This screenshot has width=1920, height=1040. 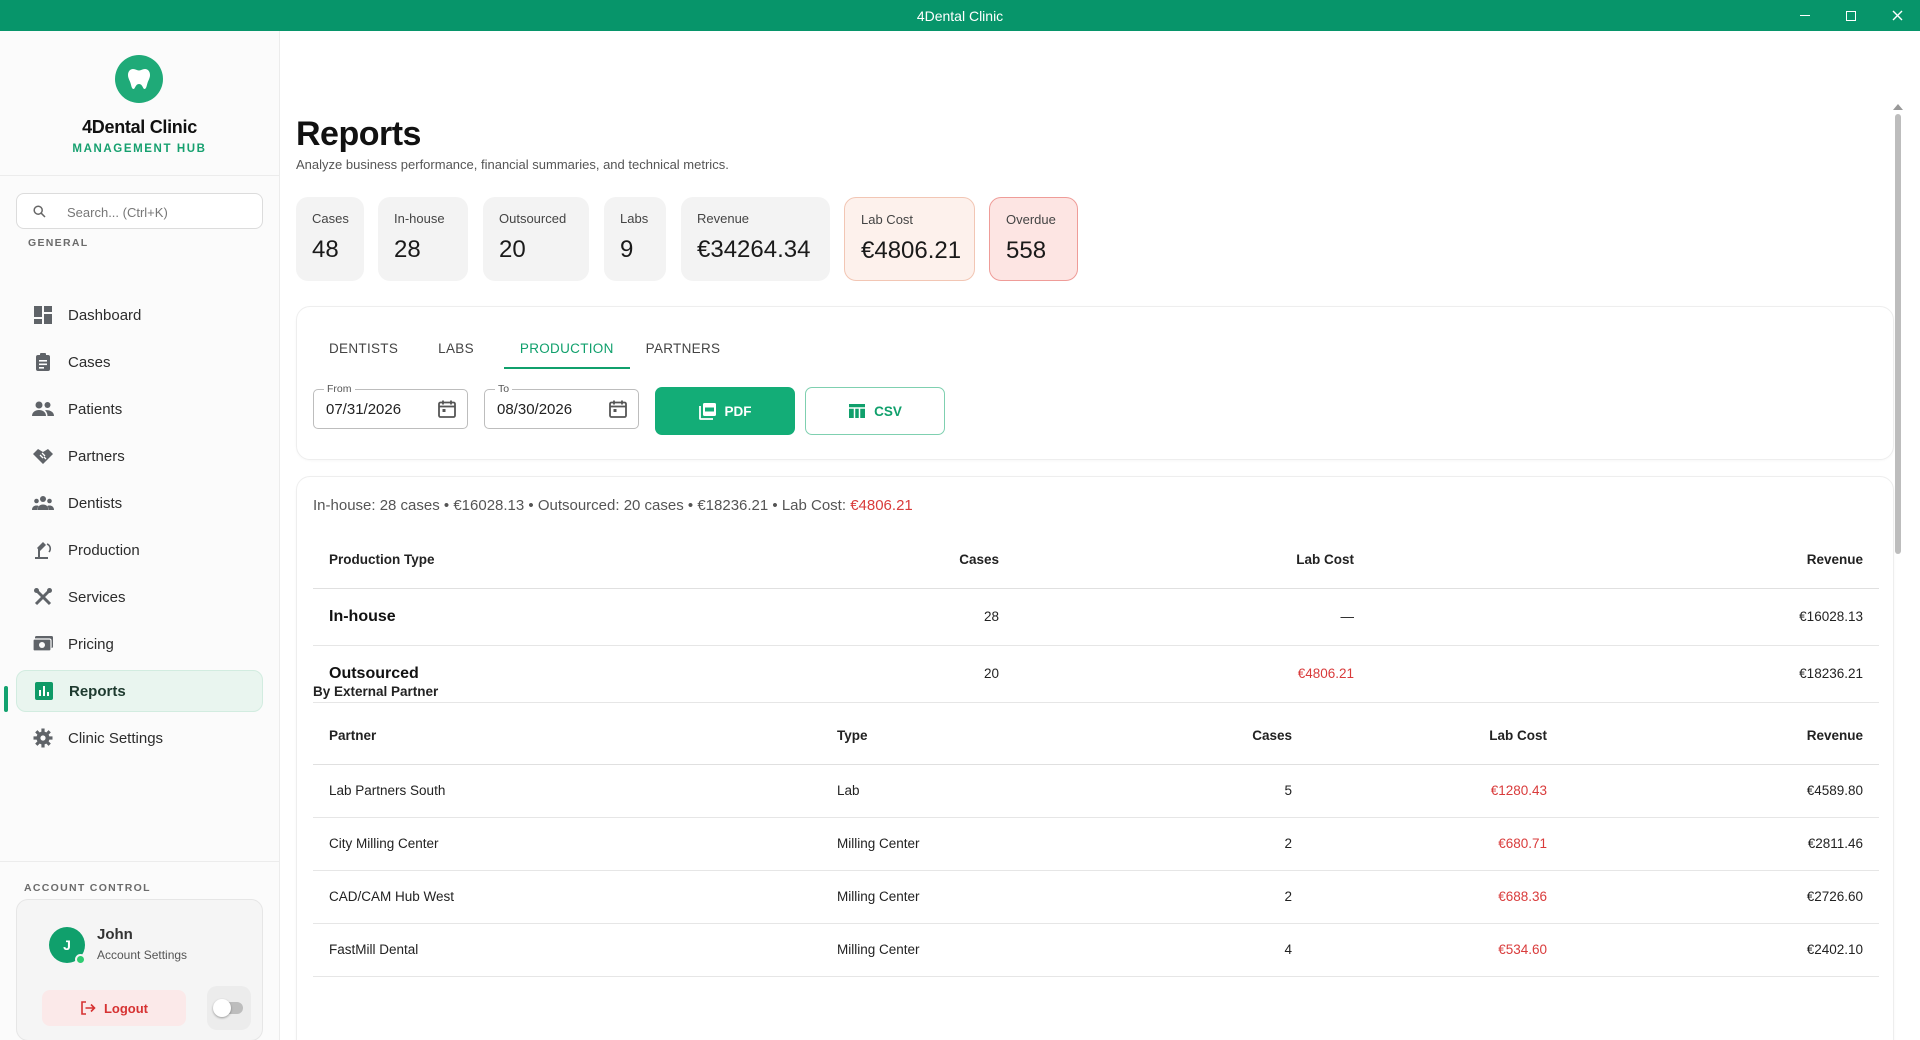 What do you see at coordinates (139, 127) in the screenshot?
I see `brand-name: 4Dental Clinic` at bounding box center [139, 127].